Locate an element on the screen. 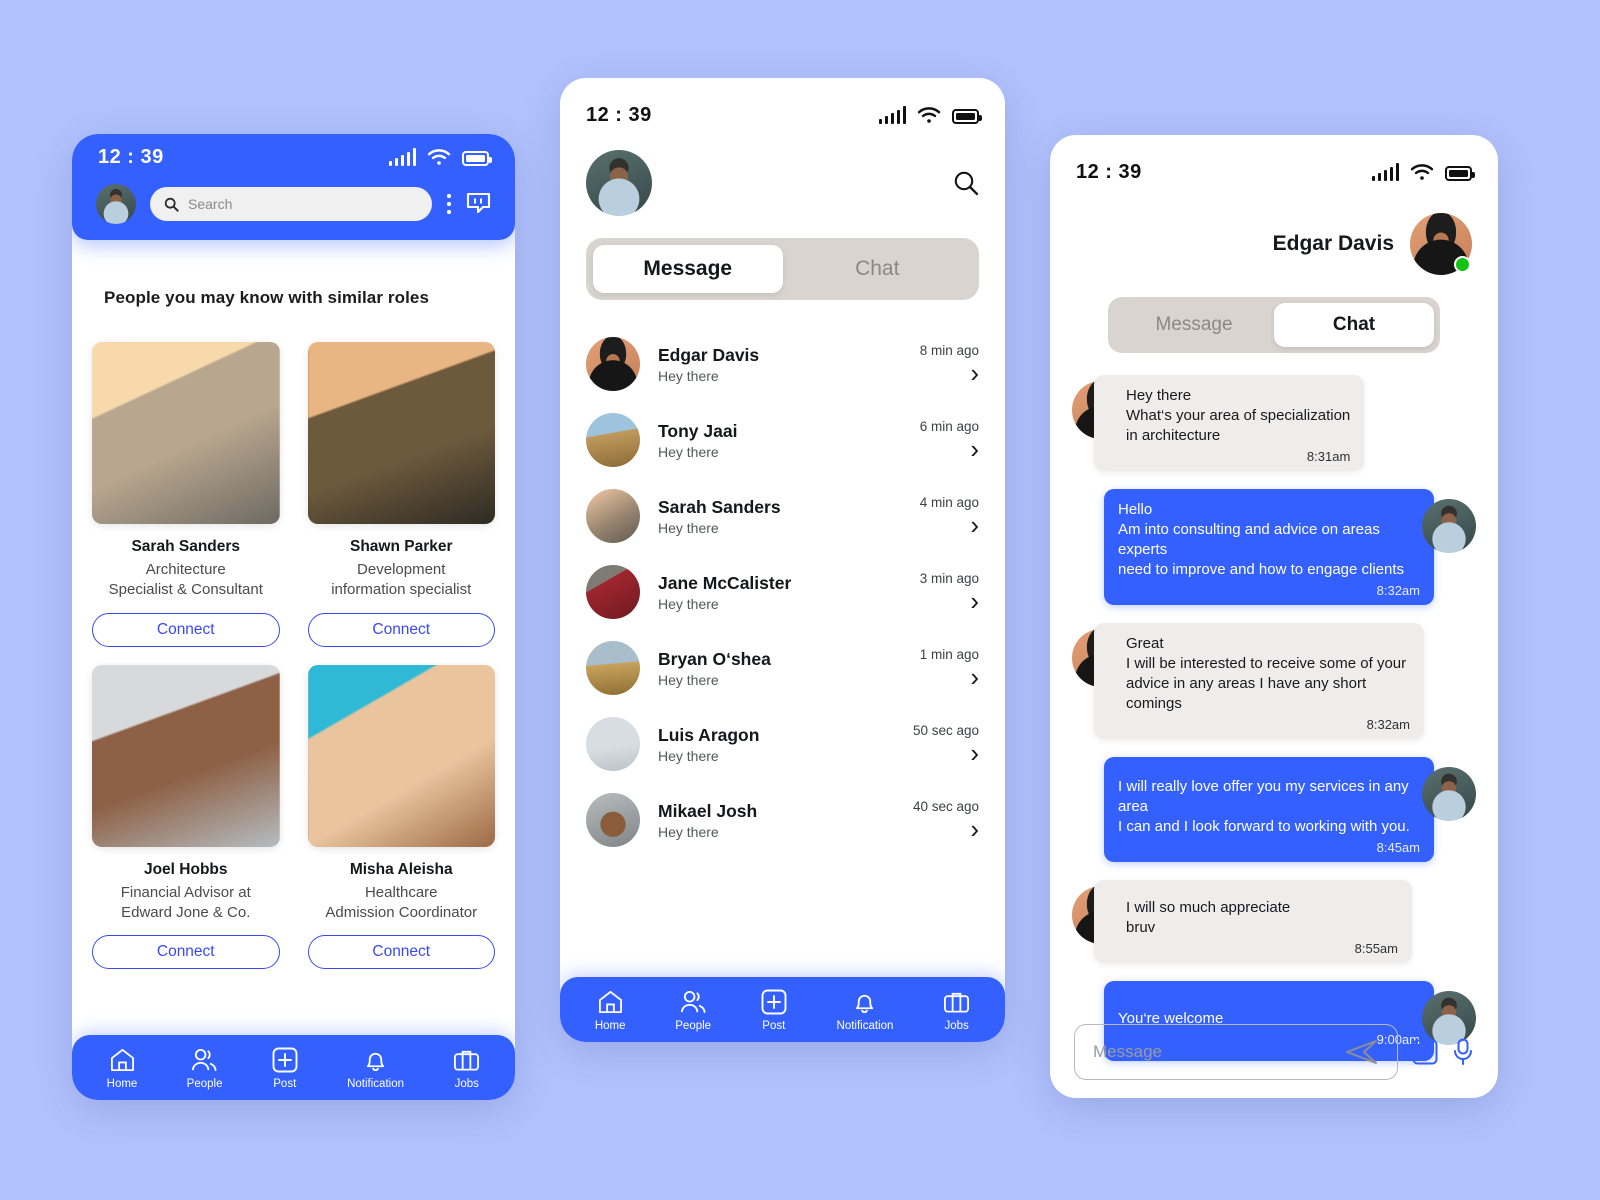 The height and width of the screenshot is (1200, 1600). status-bar: 12 : 39 is located at coordinates (1274, 172).